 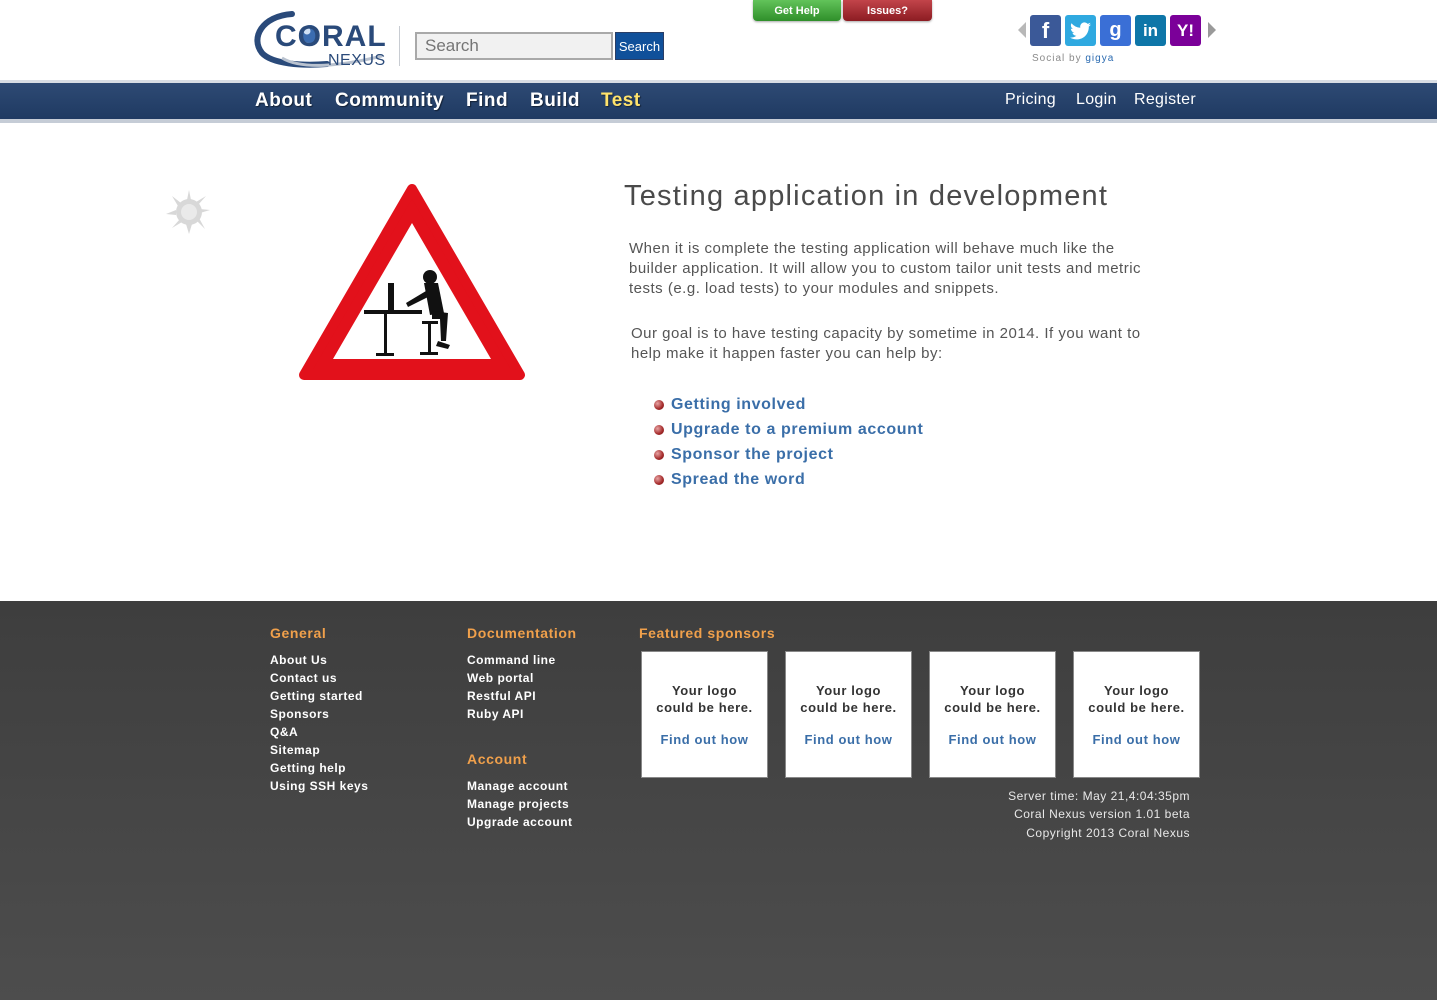 I want to click on footer-link-command-line: Command line, so click(x=511, y=660).